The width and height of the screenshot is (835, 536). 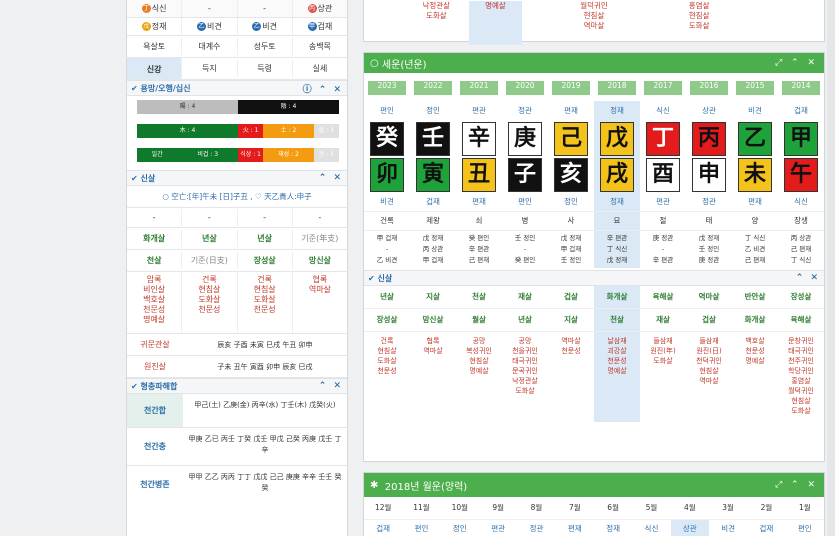 What do you see at coordinates (323, 88) in the screenshot?
I see `panel-controls: ⓘ ⌃ ✕` at bounding box center [323, 88].